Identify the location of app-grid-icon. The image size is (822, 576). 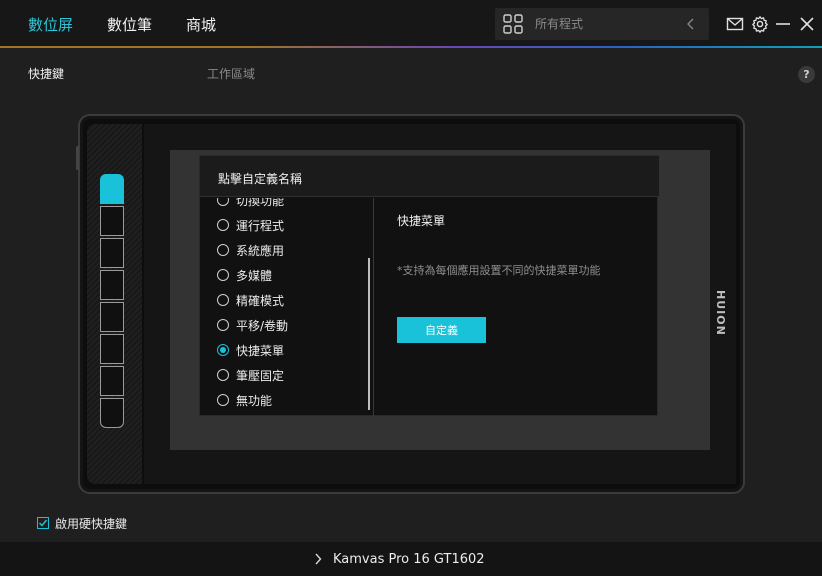
(513, 24).